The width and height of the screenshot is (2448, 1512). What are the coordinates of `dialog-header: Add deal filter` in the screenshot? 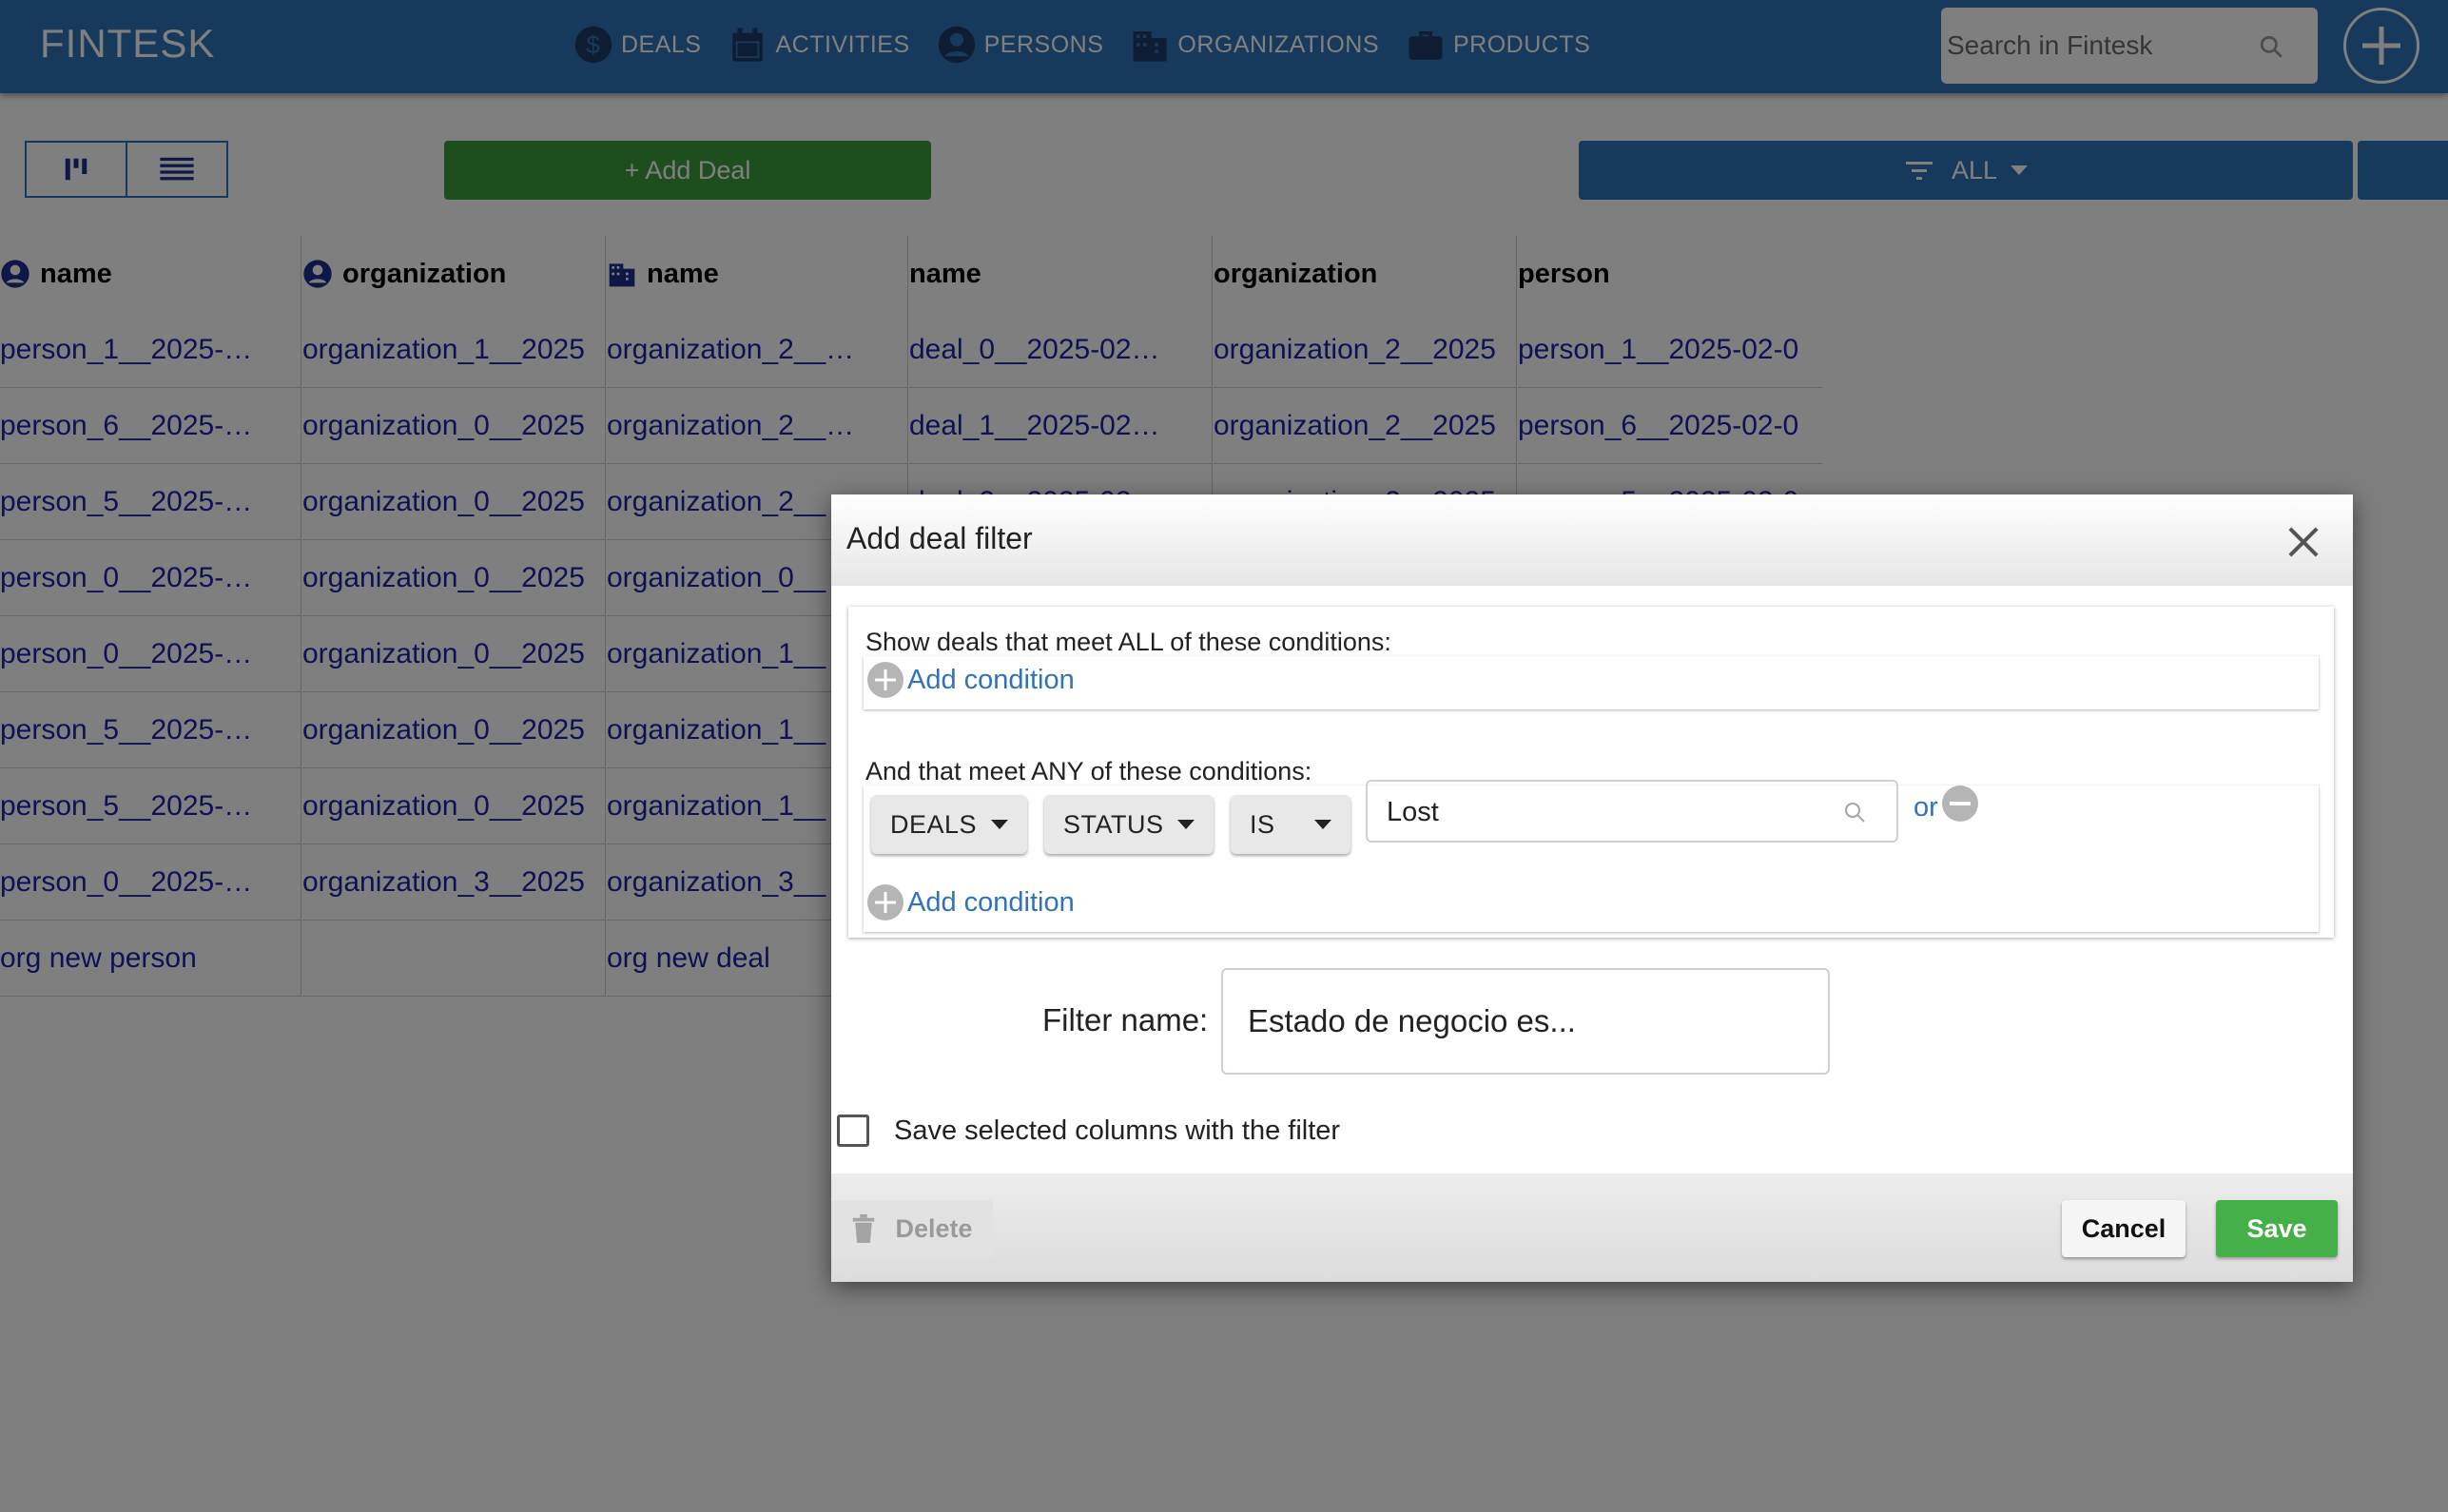 It's located at (1592, 540).